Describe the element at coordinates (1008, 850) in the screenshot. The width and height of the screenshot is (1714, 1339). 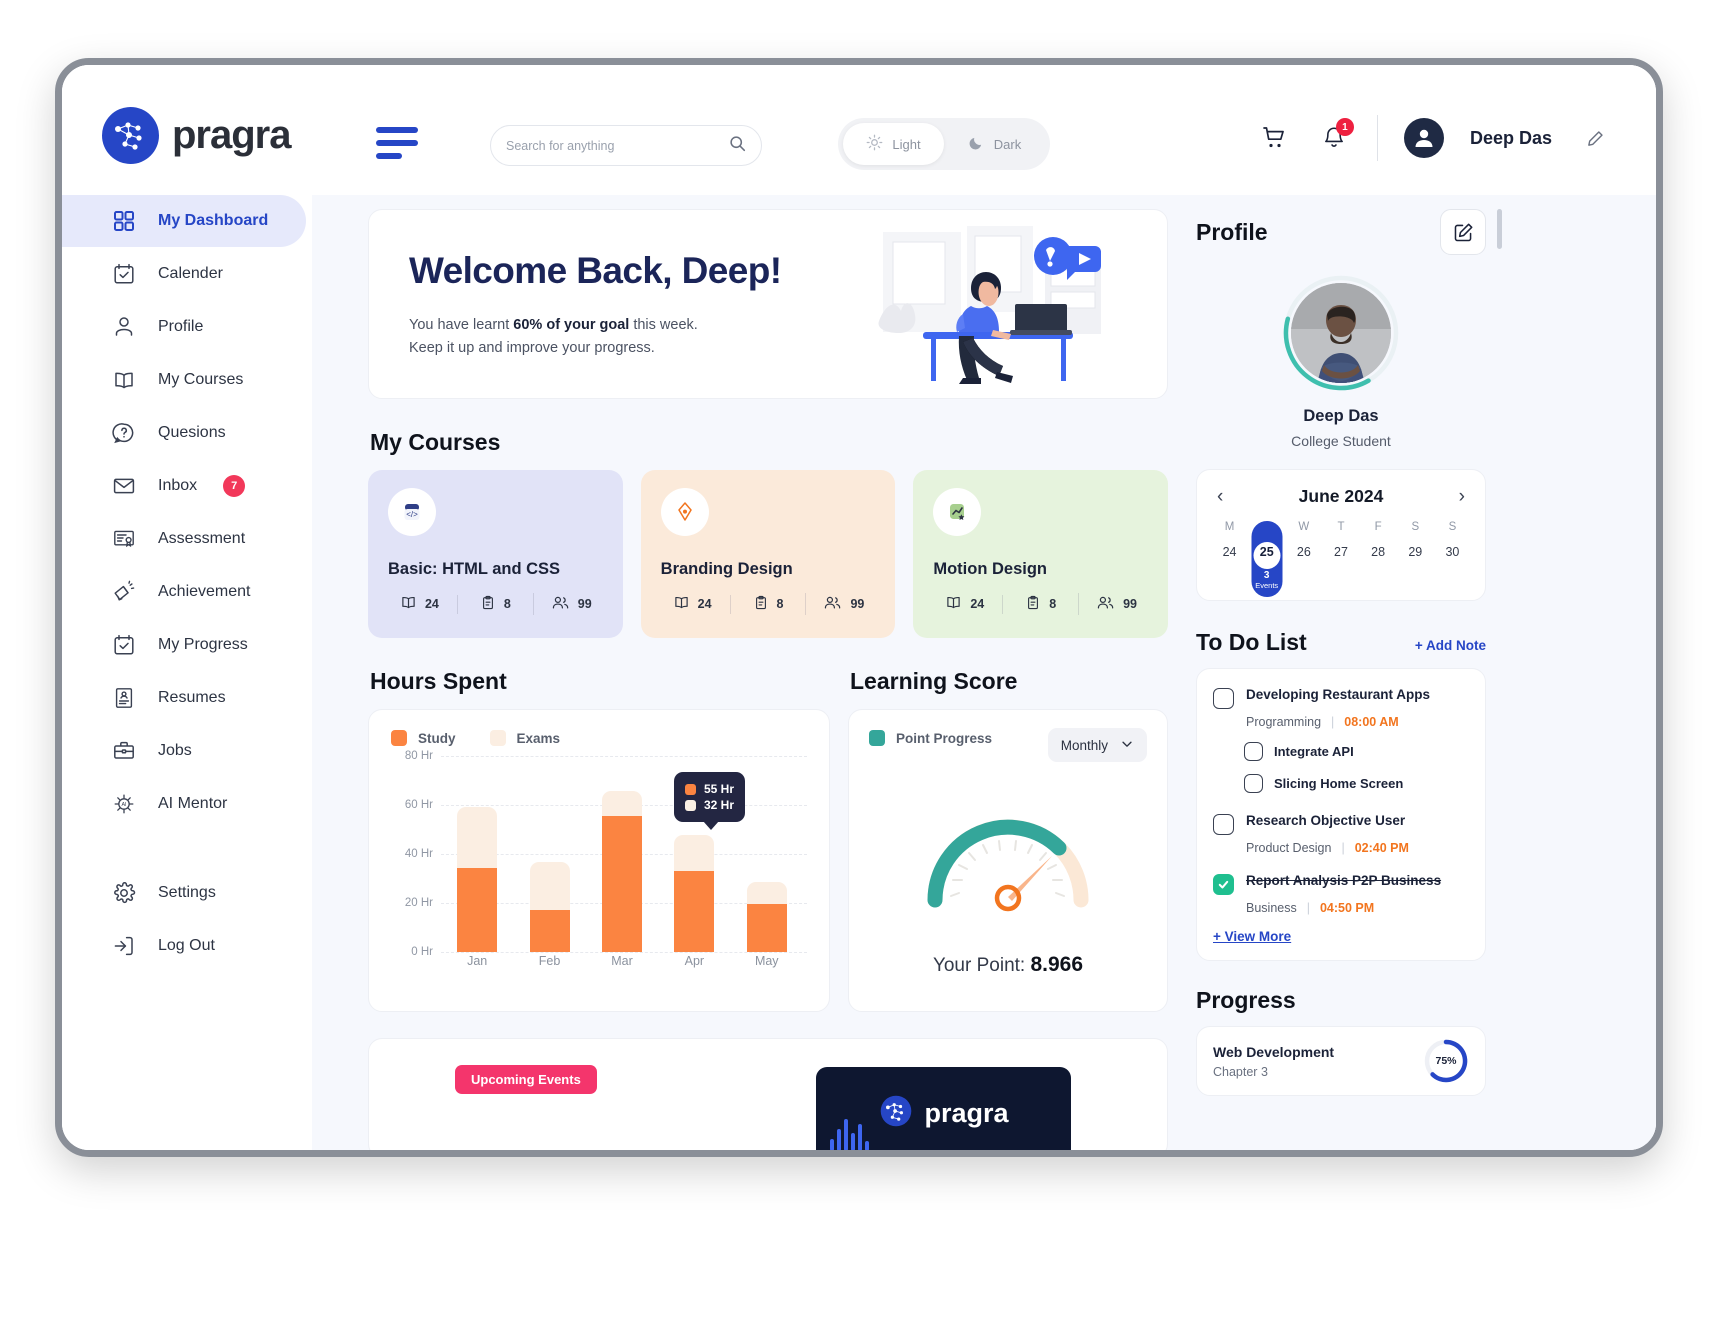
I see `learning-score-gauge` at that location.